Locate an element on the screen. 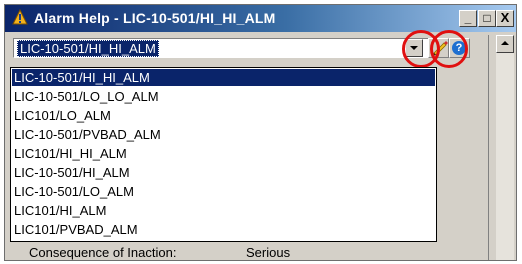  dropdown-item: LIC-10-501/LO_LO_ALM is located at coordinates (223, 96).